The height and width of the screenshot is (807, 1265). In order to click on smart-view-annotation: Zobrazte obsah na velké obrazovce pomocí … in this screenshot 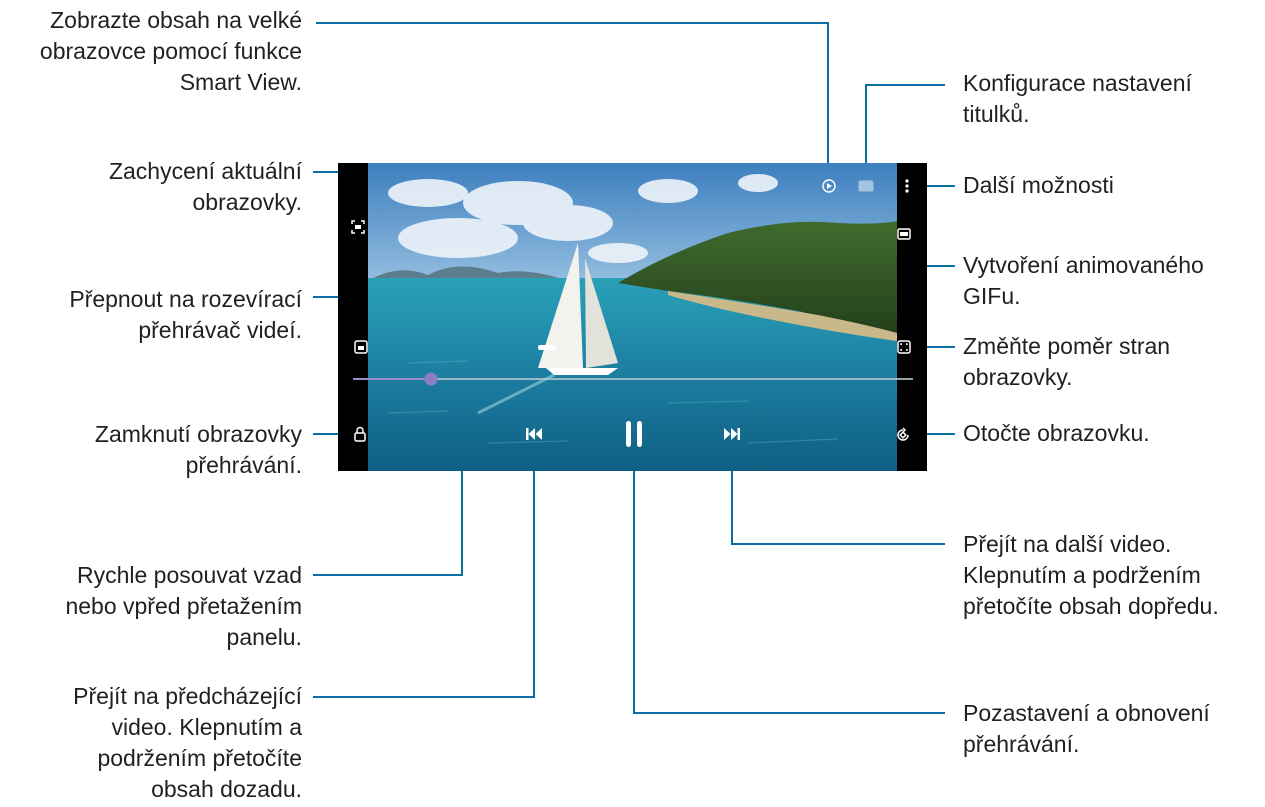, I will do `click(171, 51)`.